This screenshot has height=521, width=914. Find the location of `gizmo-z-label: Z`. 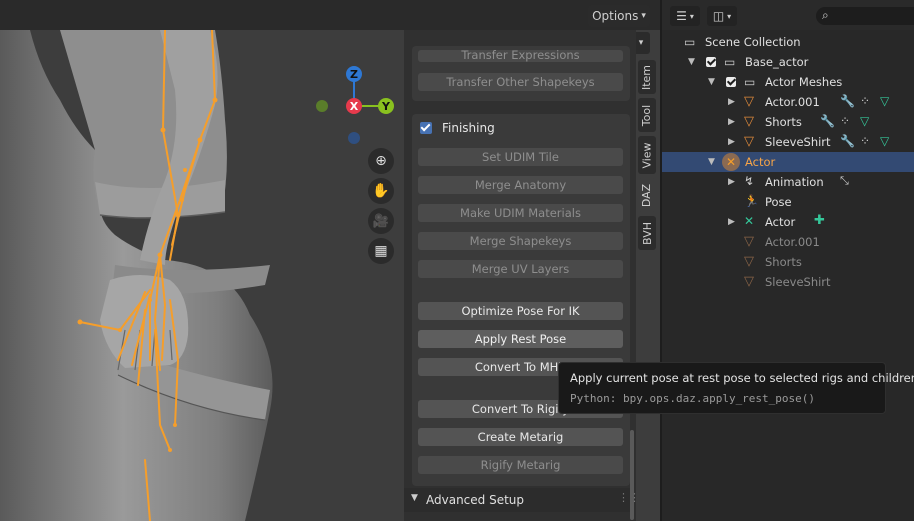

gizmo-z-label: Z is located at coordinates (354, 74).